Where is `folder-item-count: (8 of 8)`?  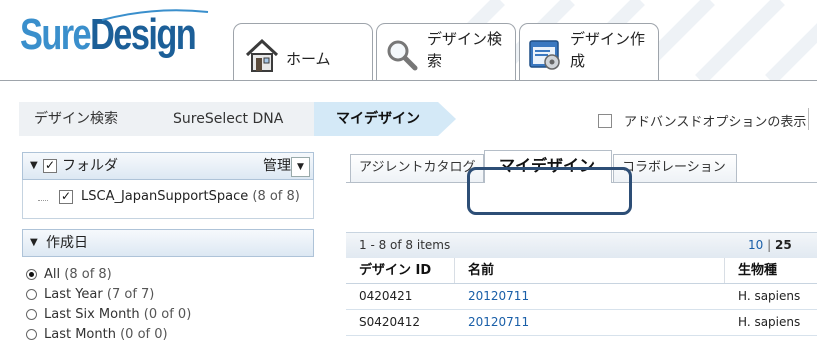 folder-item-count: (8 of 8) is located at coordinates (276, 196).